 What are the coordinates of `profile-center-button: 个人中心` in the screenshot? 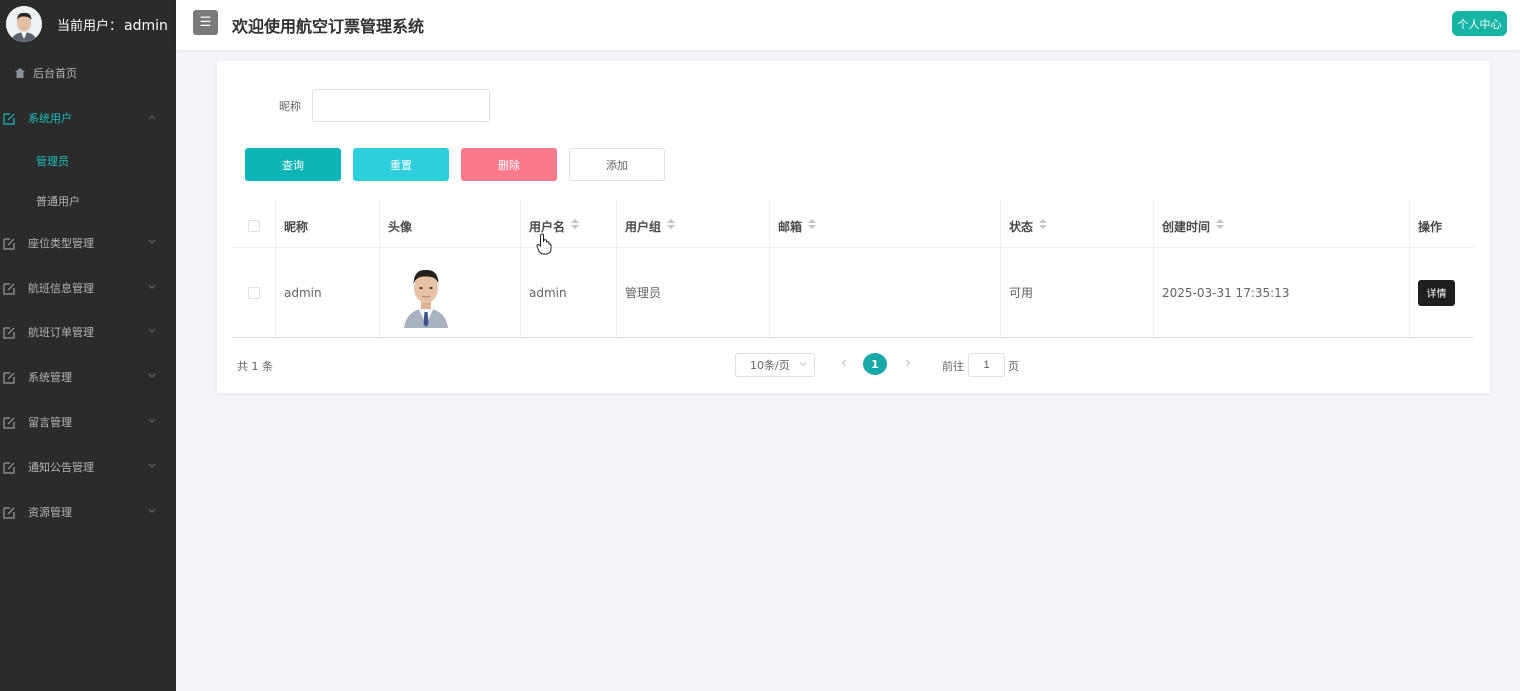 It's located at (1479, 23).